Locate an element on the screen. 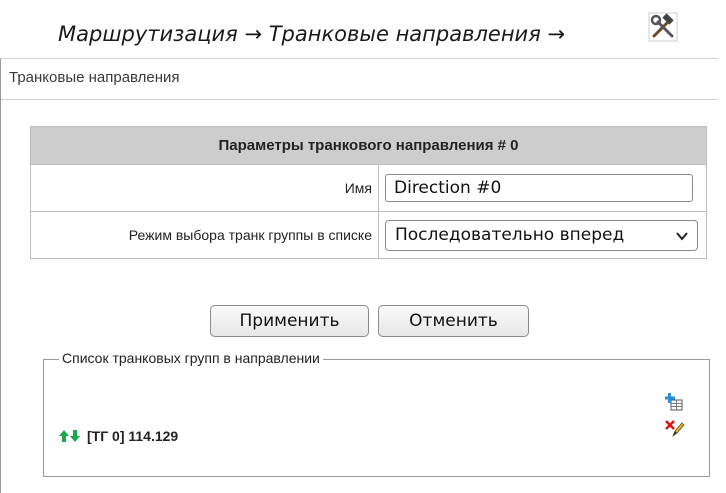 The width and height of the screenshot is (726, 493). name-cell is located at coordinates (542, 188).